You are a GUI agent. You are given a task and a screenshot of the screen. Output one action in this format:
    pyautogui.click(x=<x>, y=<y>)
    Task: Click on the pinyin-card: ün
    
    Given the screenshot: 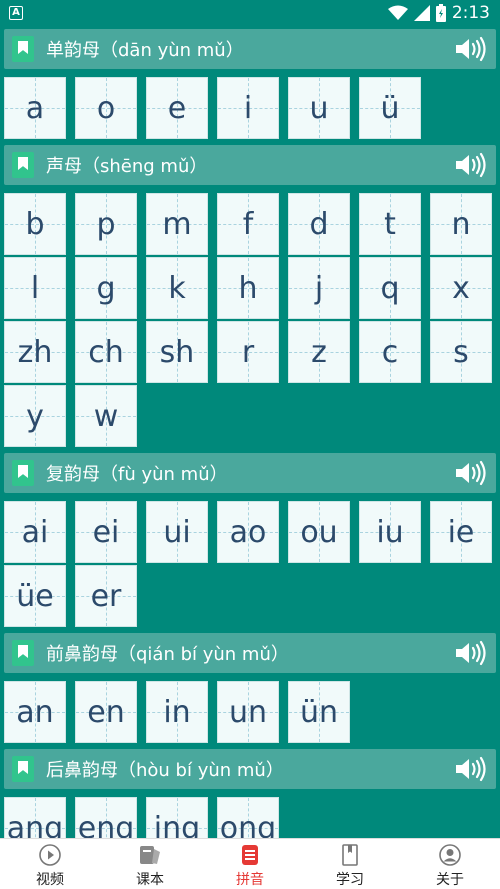 What is the action you would take?
    pyautogui.click(x=319, y=712)
    